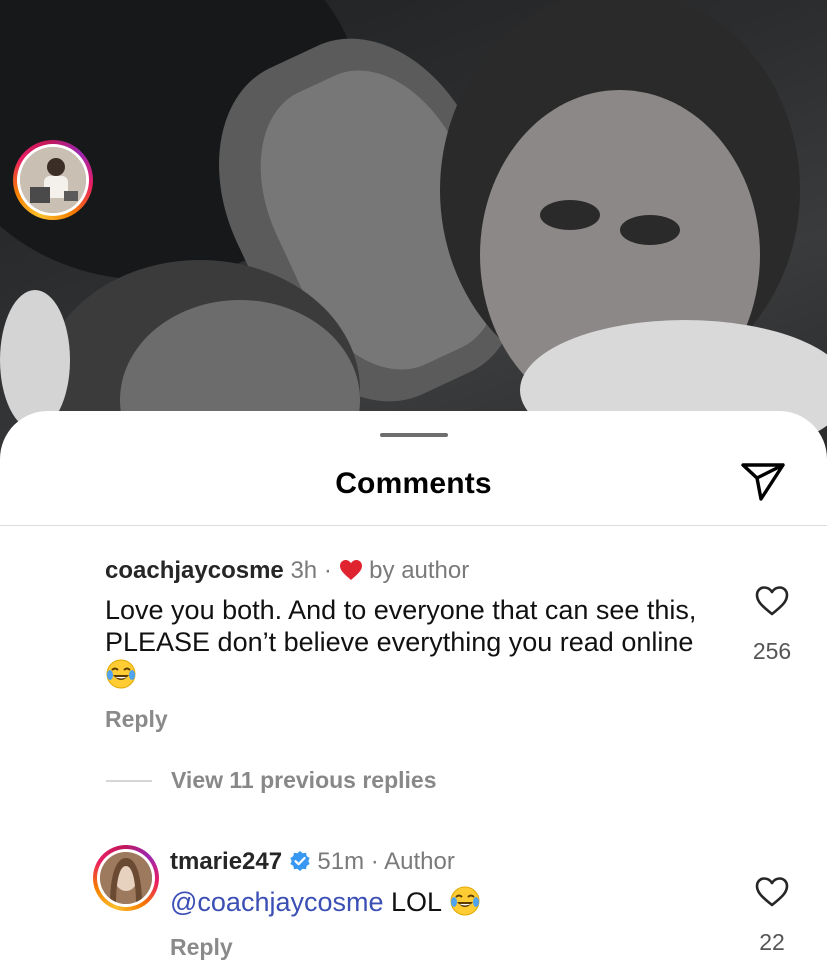 The width and height of the screenshot is (827, 972). What do you see at coordinates (419, 570) in the screenshot?
I see `liked-by-author-label: by author` at bounding box center [419, 570].